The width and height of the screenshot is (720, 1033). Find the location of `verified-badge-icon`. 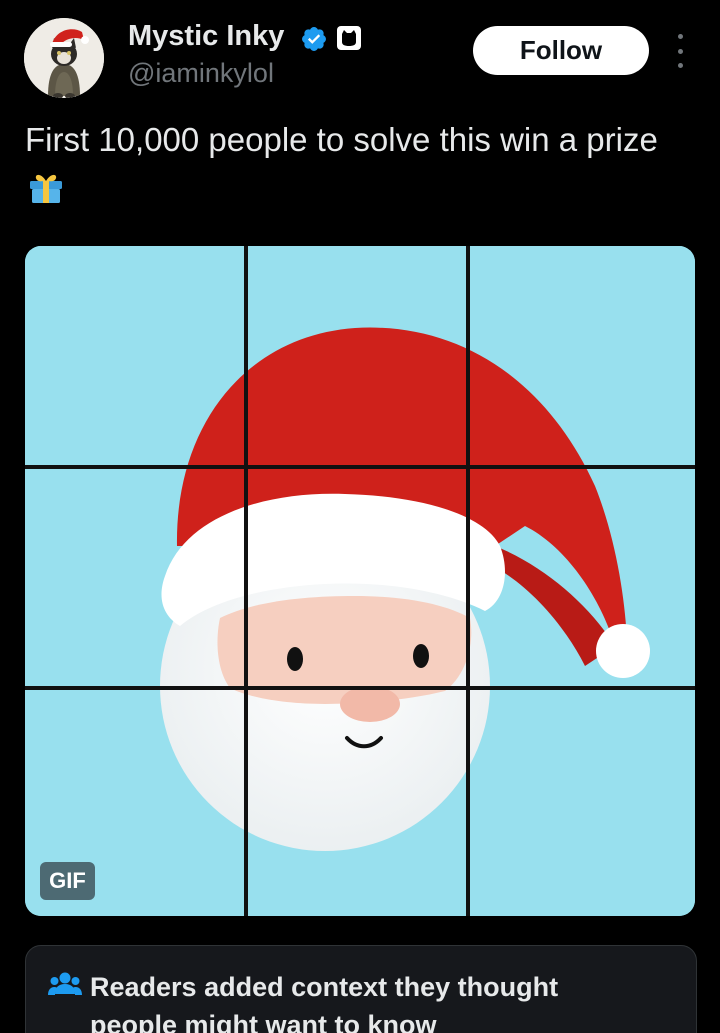

verified-badge-icon is located at coordinates (314, 39).